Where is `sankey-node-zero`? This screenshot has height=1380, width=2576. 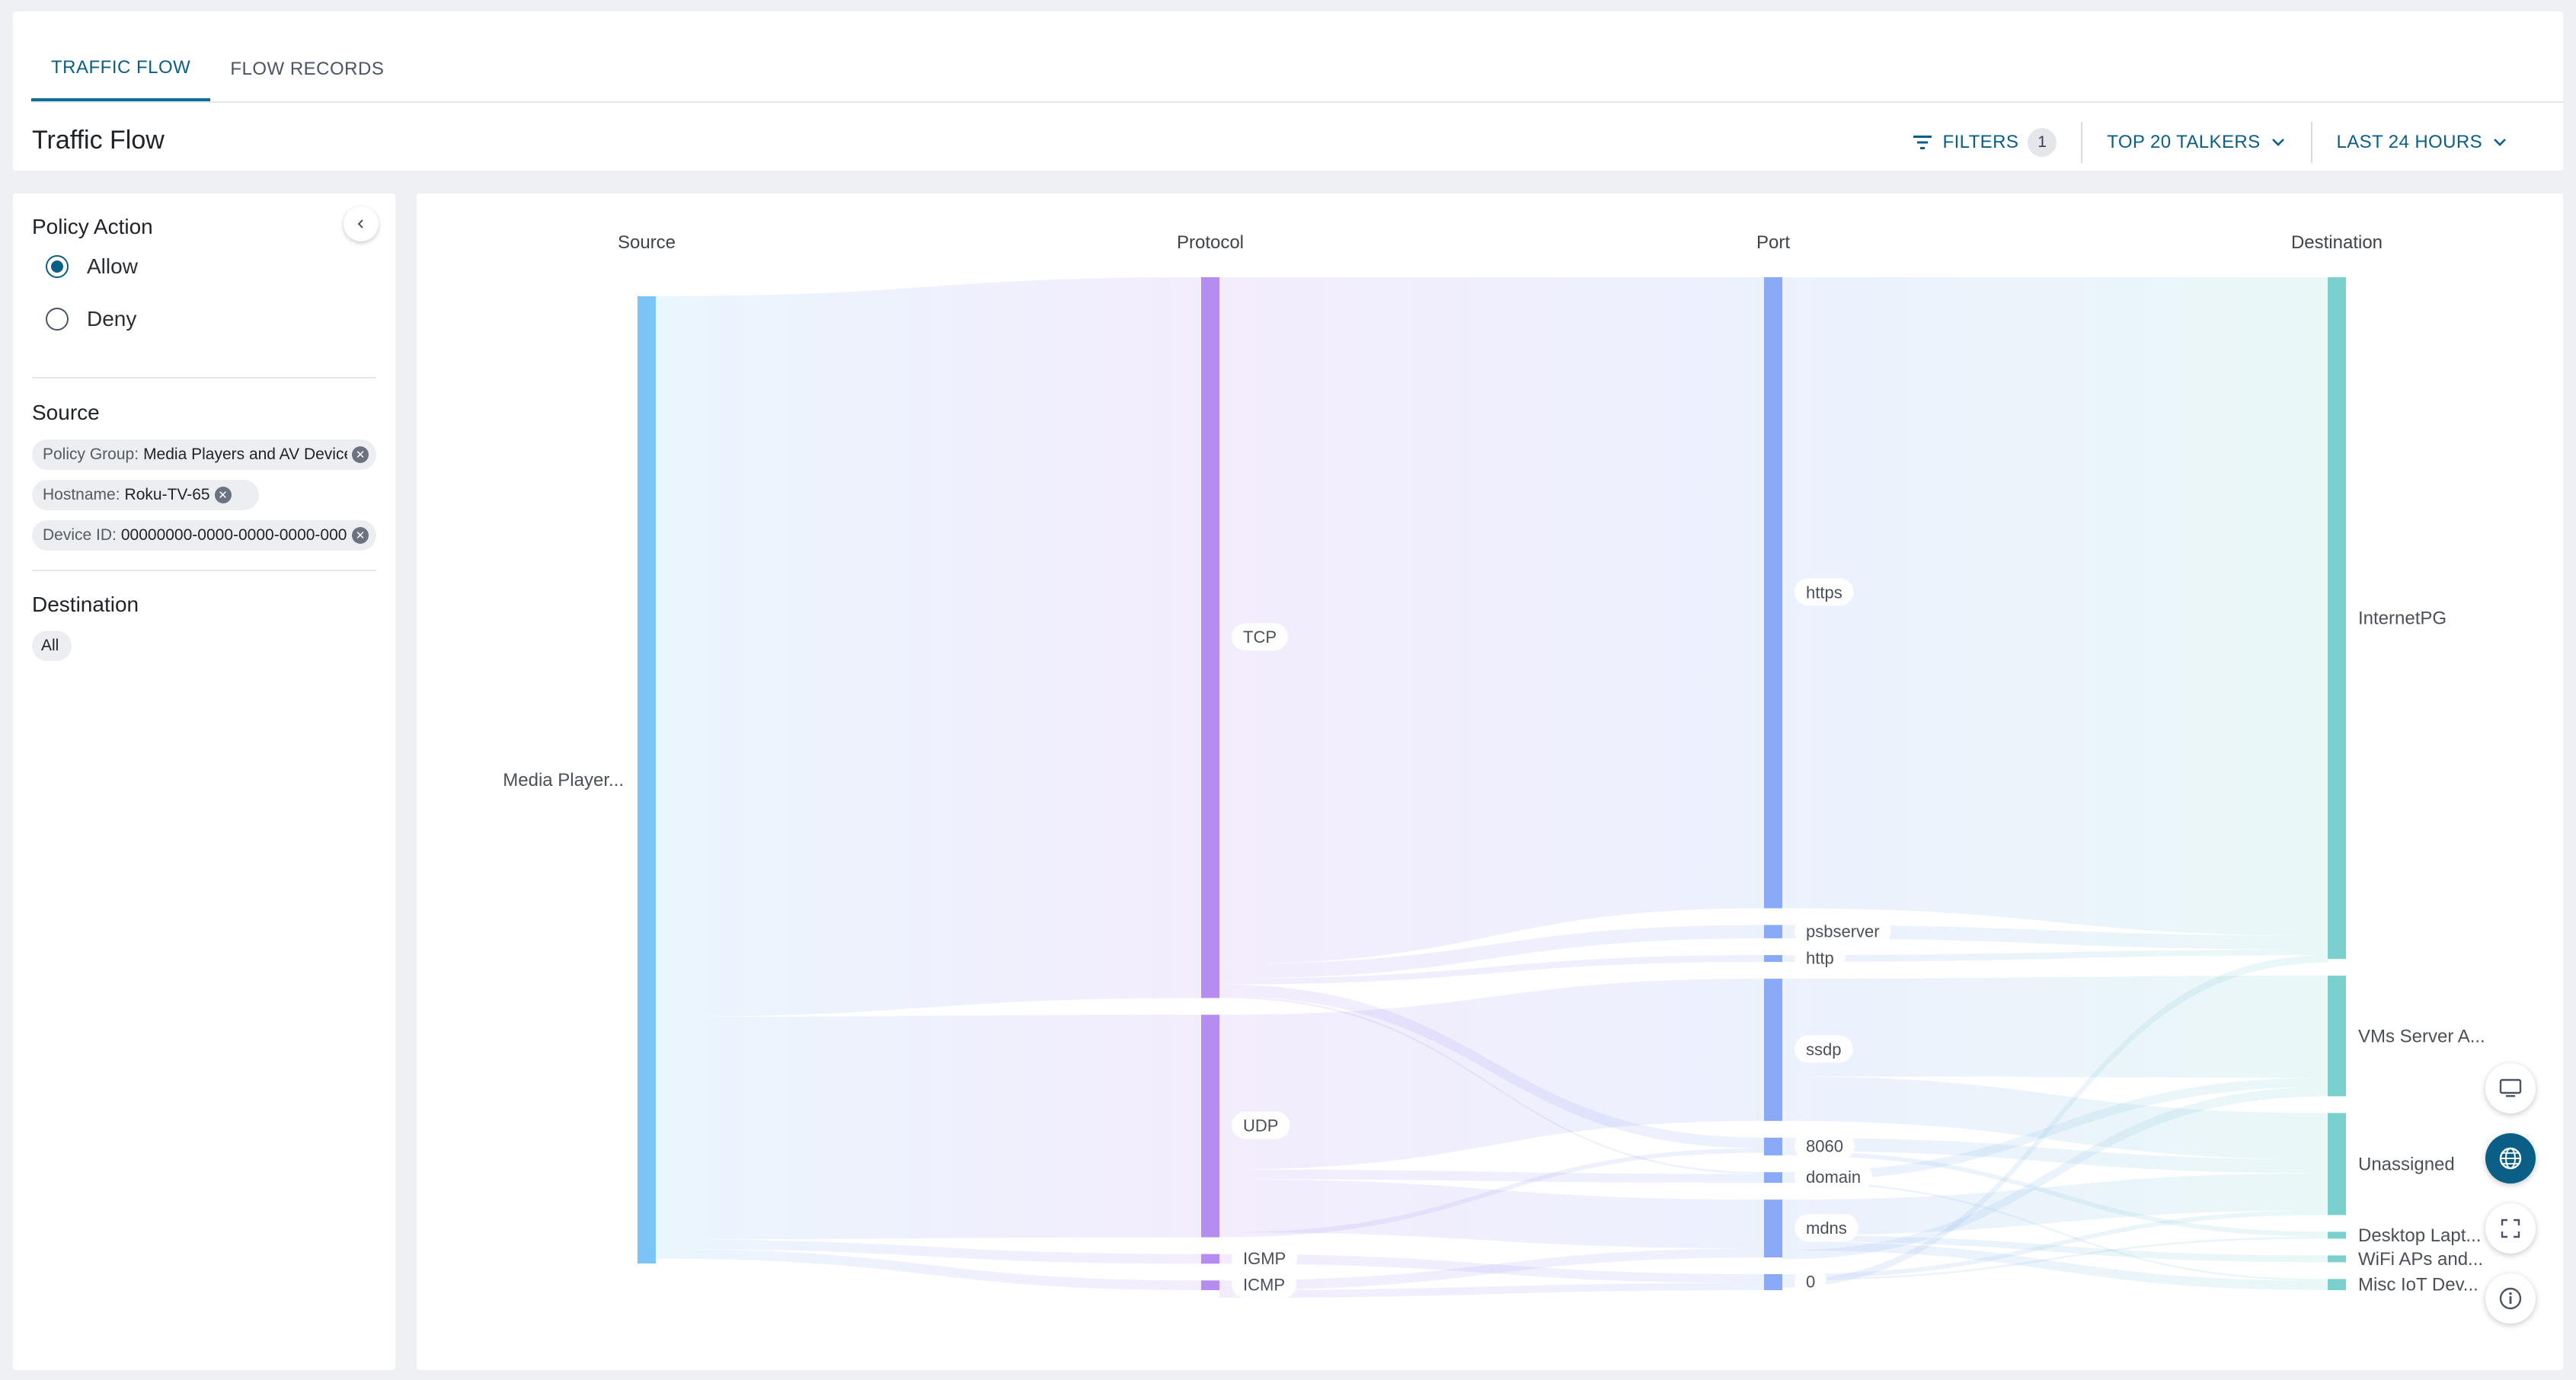 sankey-node-zero is located at coordinates (1773, 1281).